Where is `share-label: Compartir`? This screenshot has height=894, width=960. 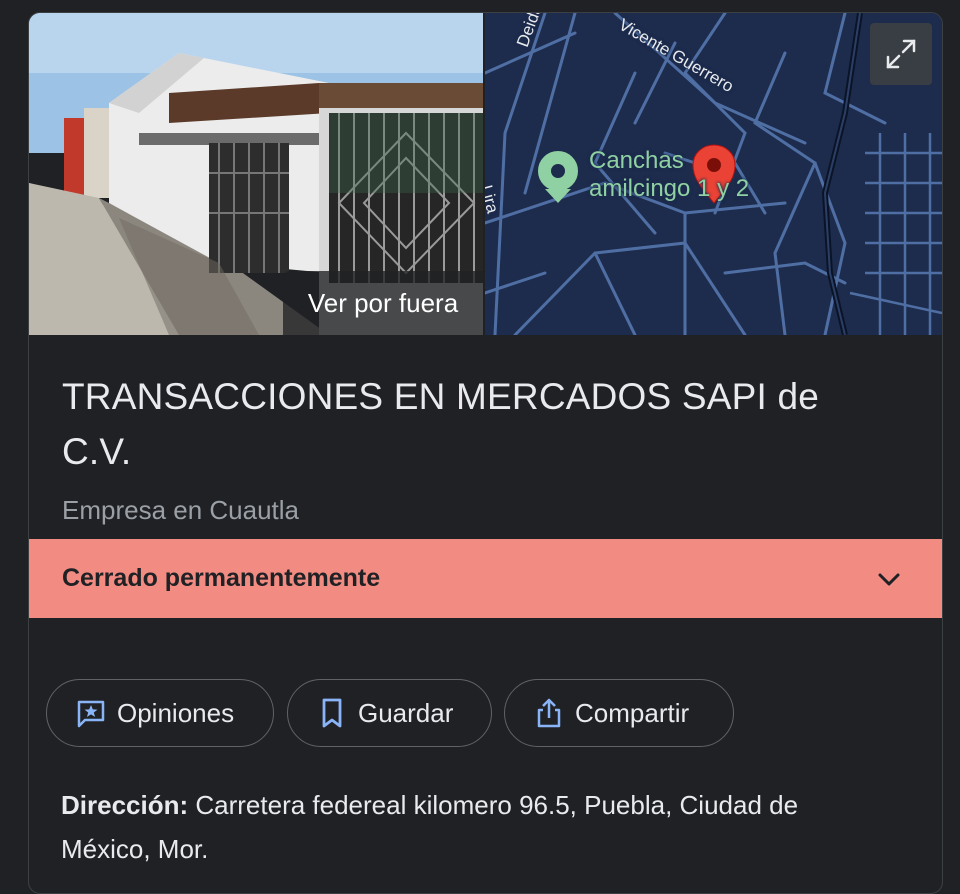
share-label: Compartir is located at coordinates (632, 712).